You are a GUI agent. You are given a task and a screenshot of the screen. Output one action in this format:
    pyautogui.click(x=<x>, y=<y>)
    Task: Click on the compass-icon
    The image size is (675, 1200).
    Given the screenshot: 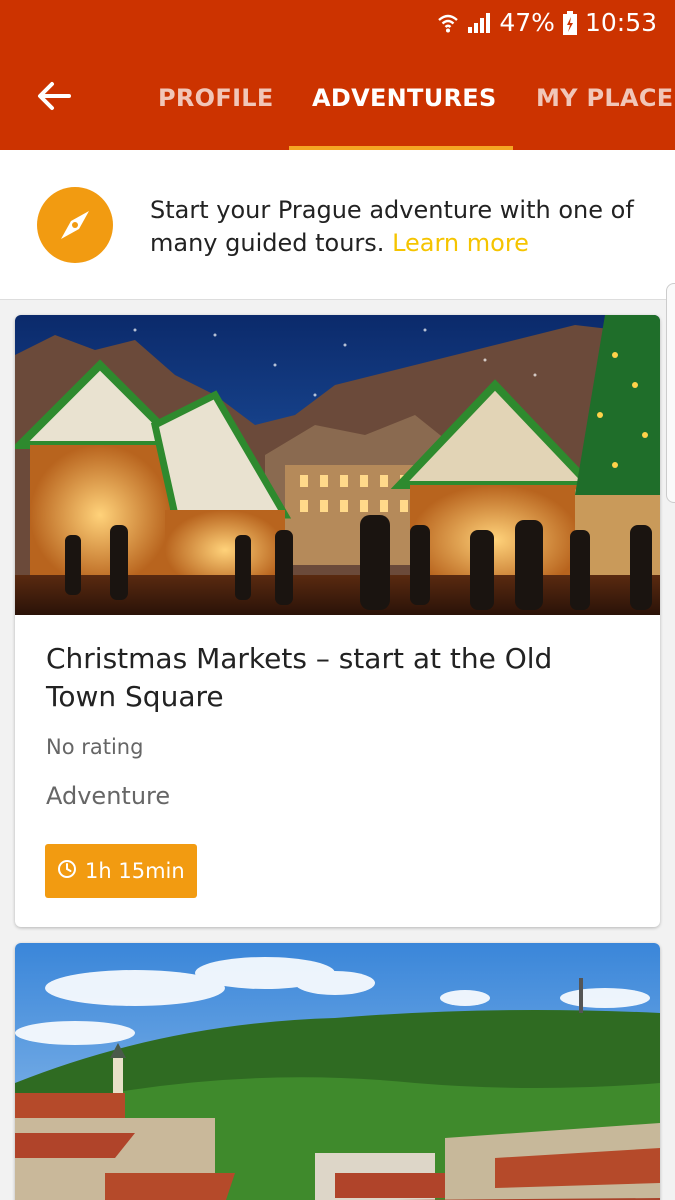 What is the action you would take?
    pyautogui.click(x=75, y=225)
    